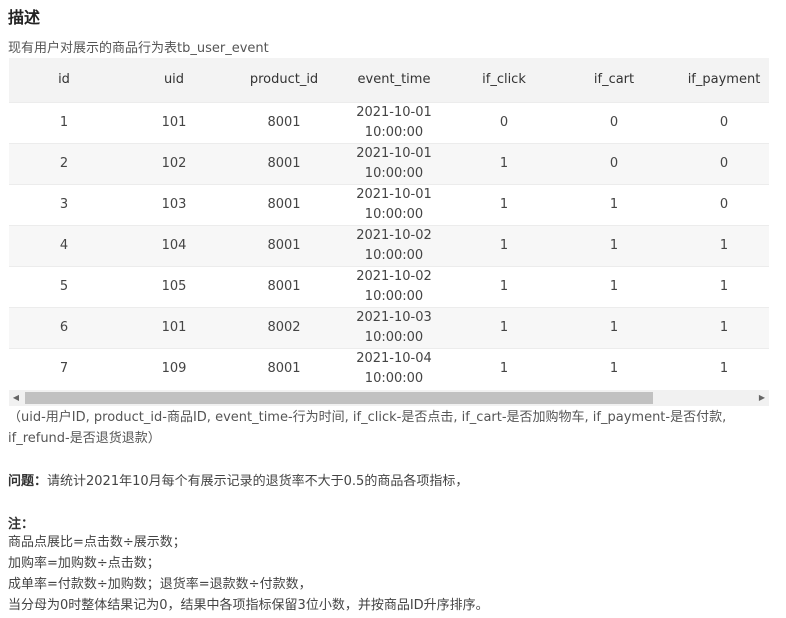 Image resolution: width=786 pixels, height=618 pixels. What do you see at coordinates (258, 481) in the screenshot?
I see `question-text: 请统计2021年10月每个有展示记录的退货率不大于0.5的商品各项指标，` at bounding box center [258, 481].